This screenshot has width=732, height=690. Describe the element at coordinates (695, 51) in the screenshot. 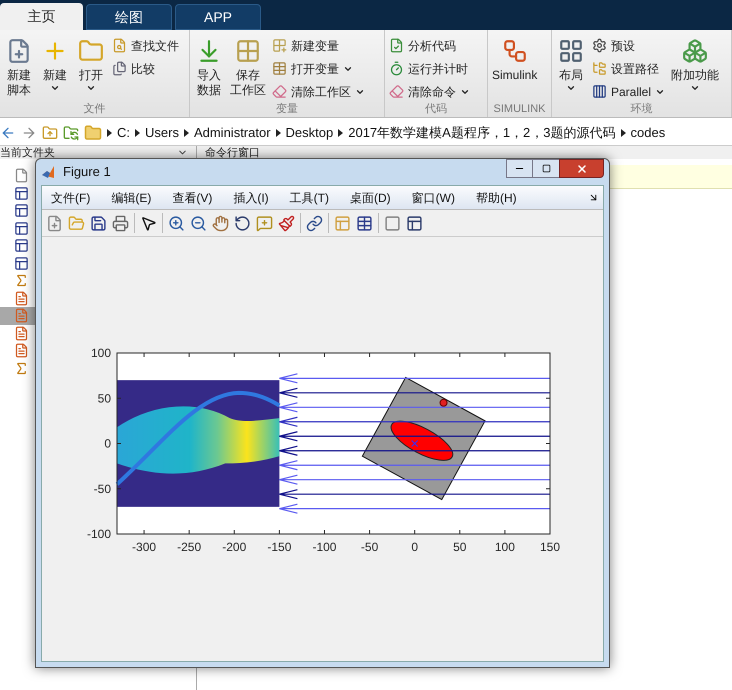

I see `cubes-icon` at that location.